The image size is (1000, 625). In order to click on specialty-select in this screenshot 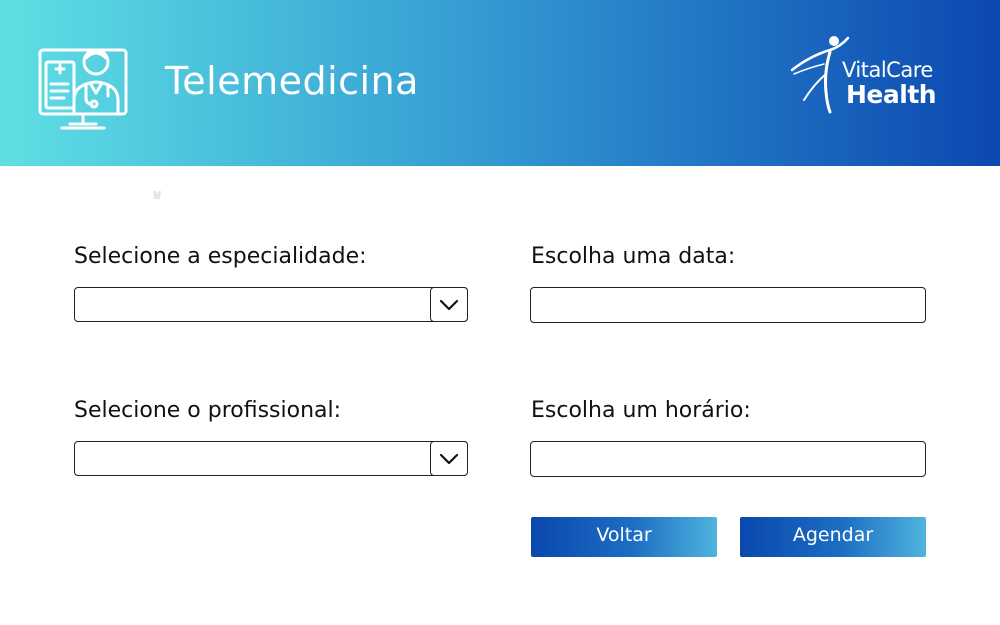, I will do `click(271, 304)`.